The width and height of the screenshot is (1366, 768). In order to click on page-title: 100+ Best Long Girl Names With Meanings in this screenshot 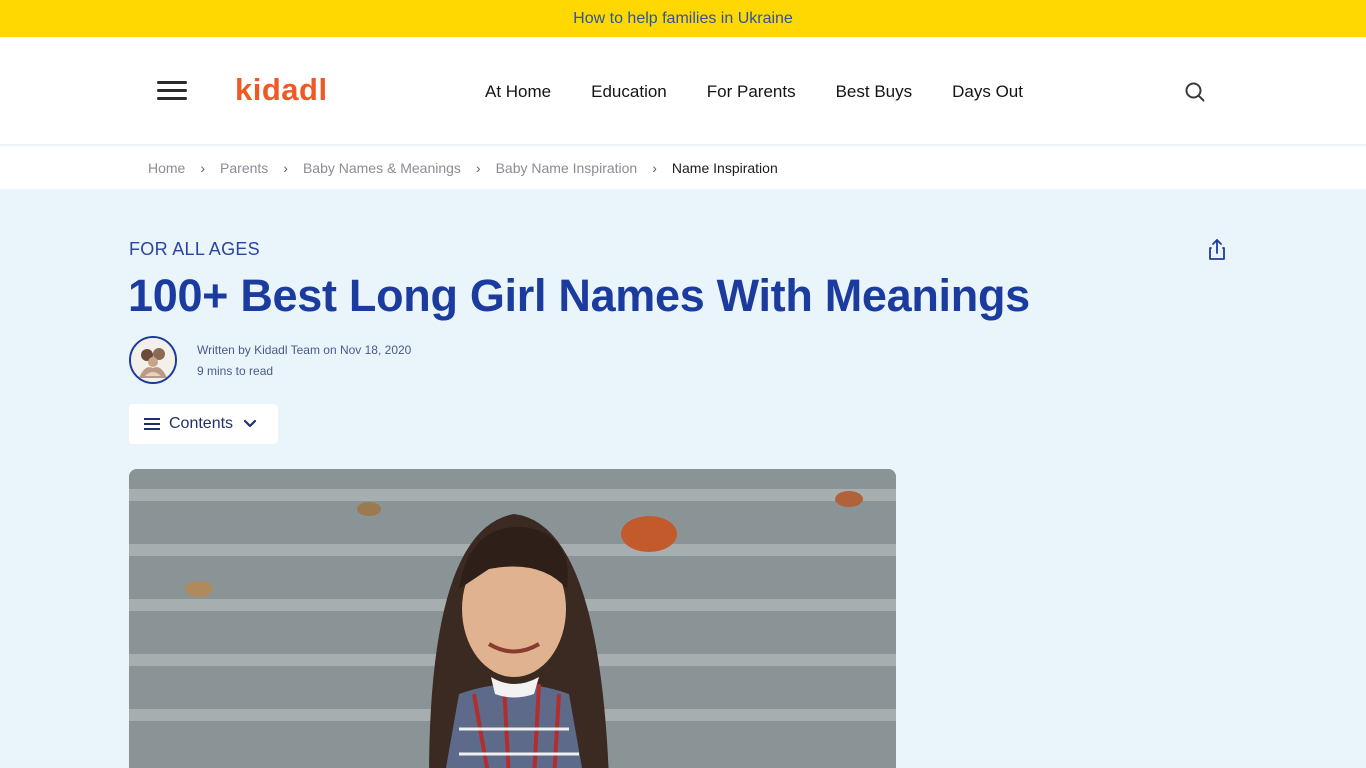, I will do `click(579, 295)`.